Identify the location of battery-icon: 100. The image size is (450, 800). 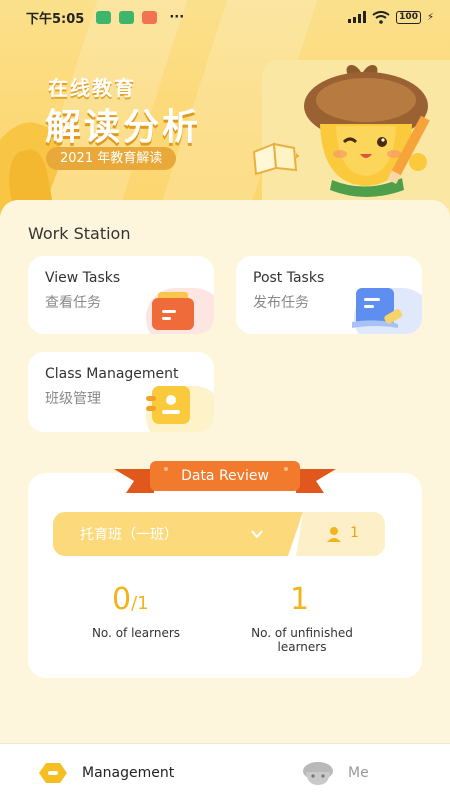
(408, 17).